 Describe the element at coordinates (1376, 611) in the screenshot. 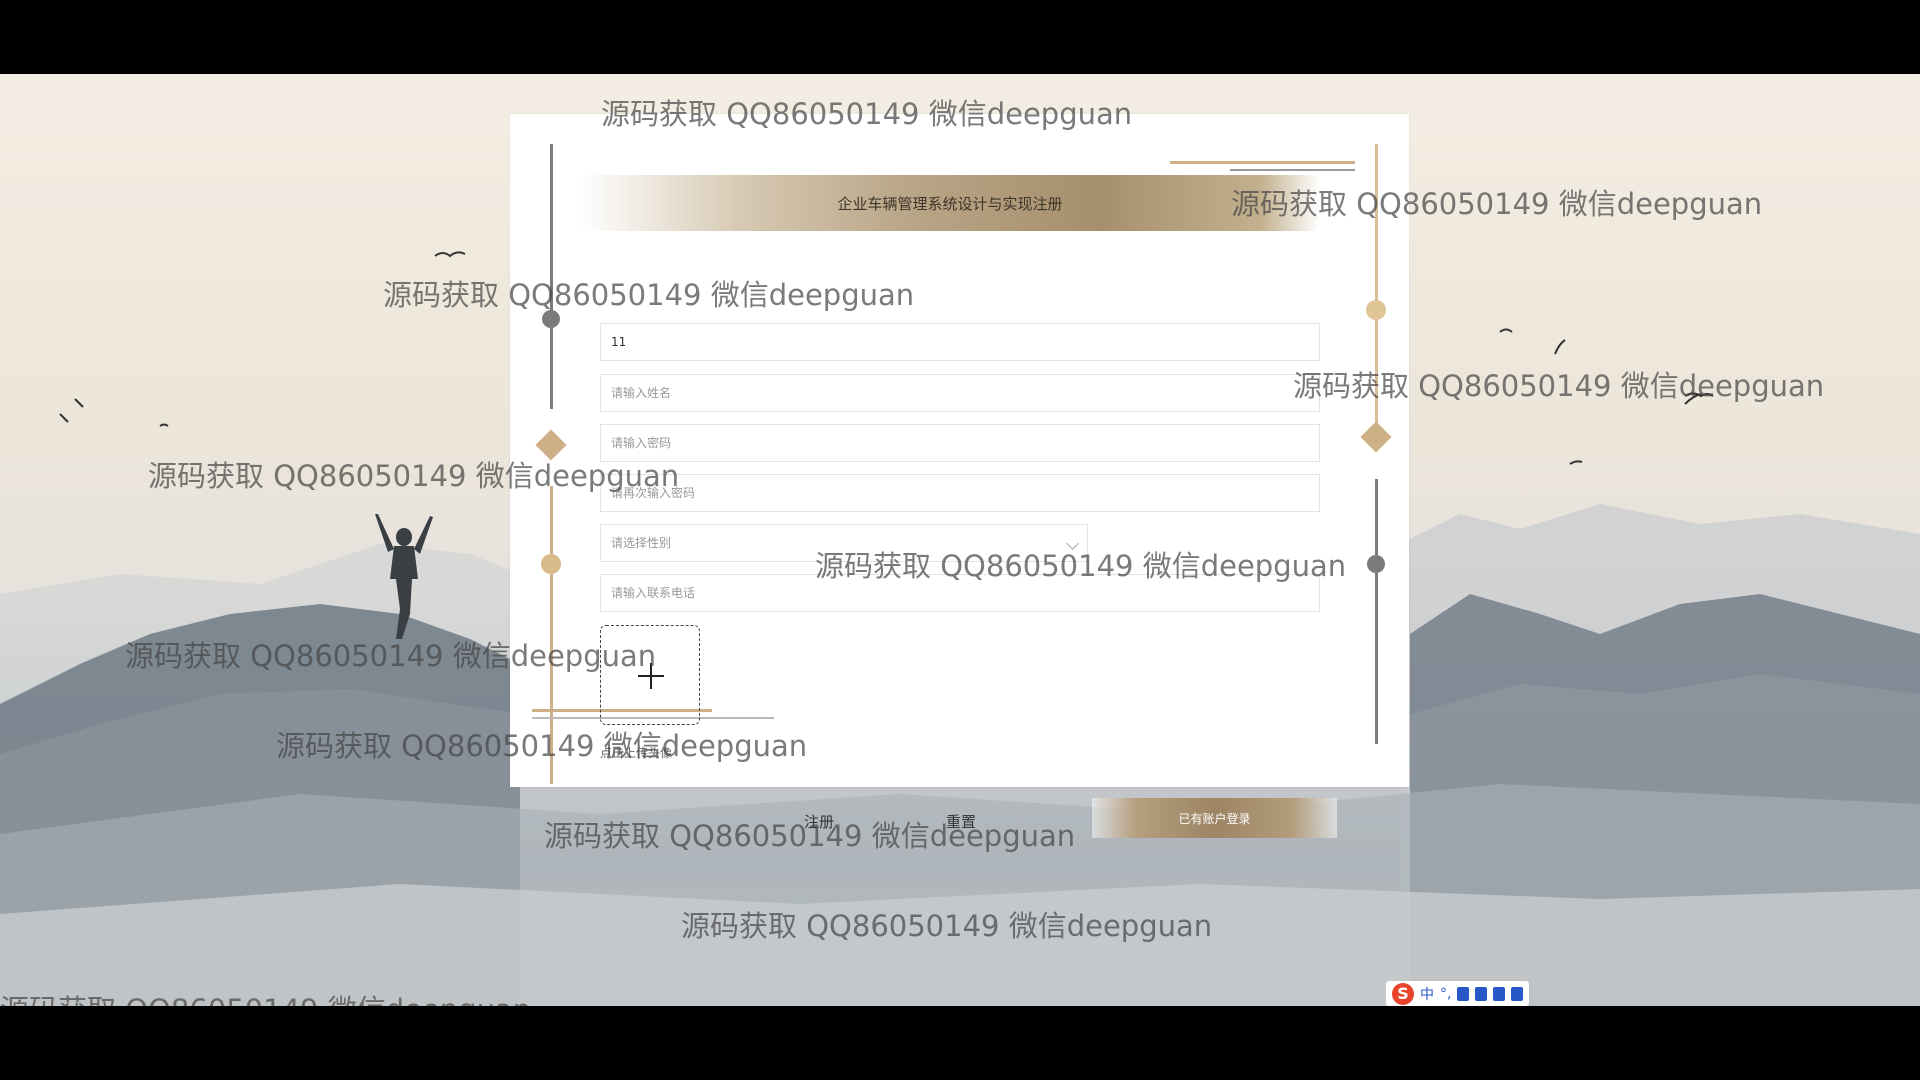

I see `deco-line-right-bottom` at that location.